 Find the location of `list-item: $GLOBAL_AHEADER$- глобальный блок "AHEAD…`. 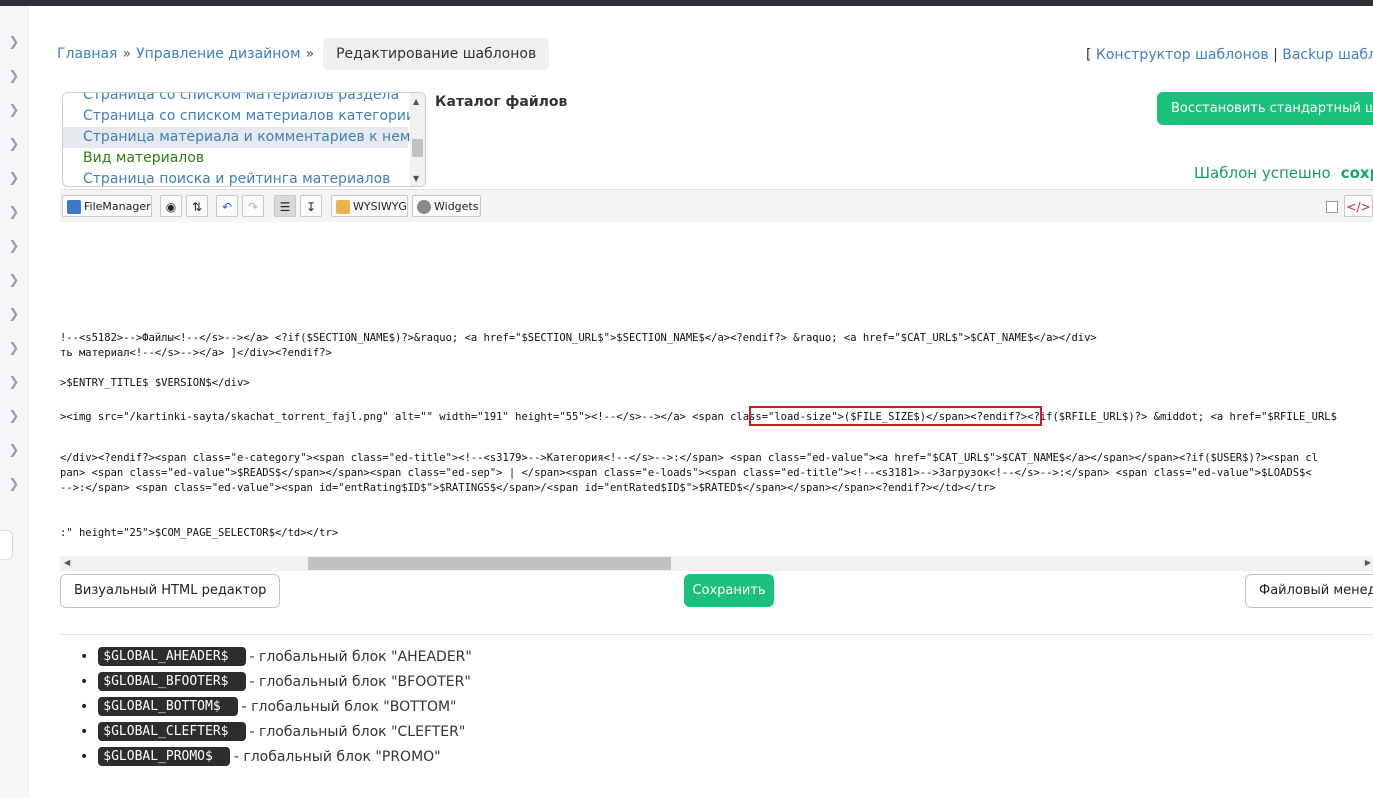

list-item: $GLOBAL_AHEADER$- глобальный блок "AHEAD… is located at coordinates (277, 656).